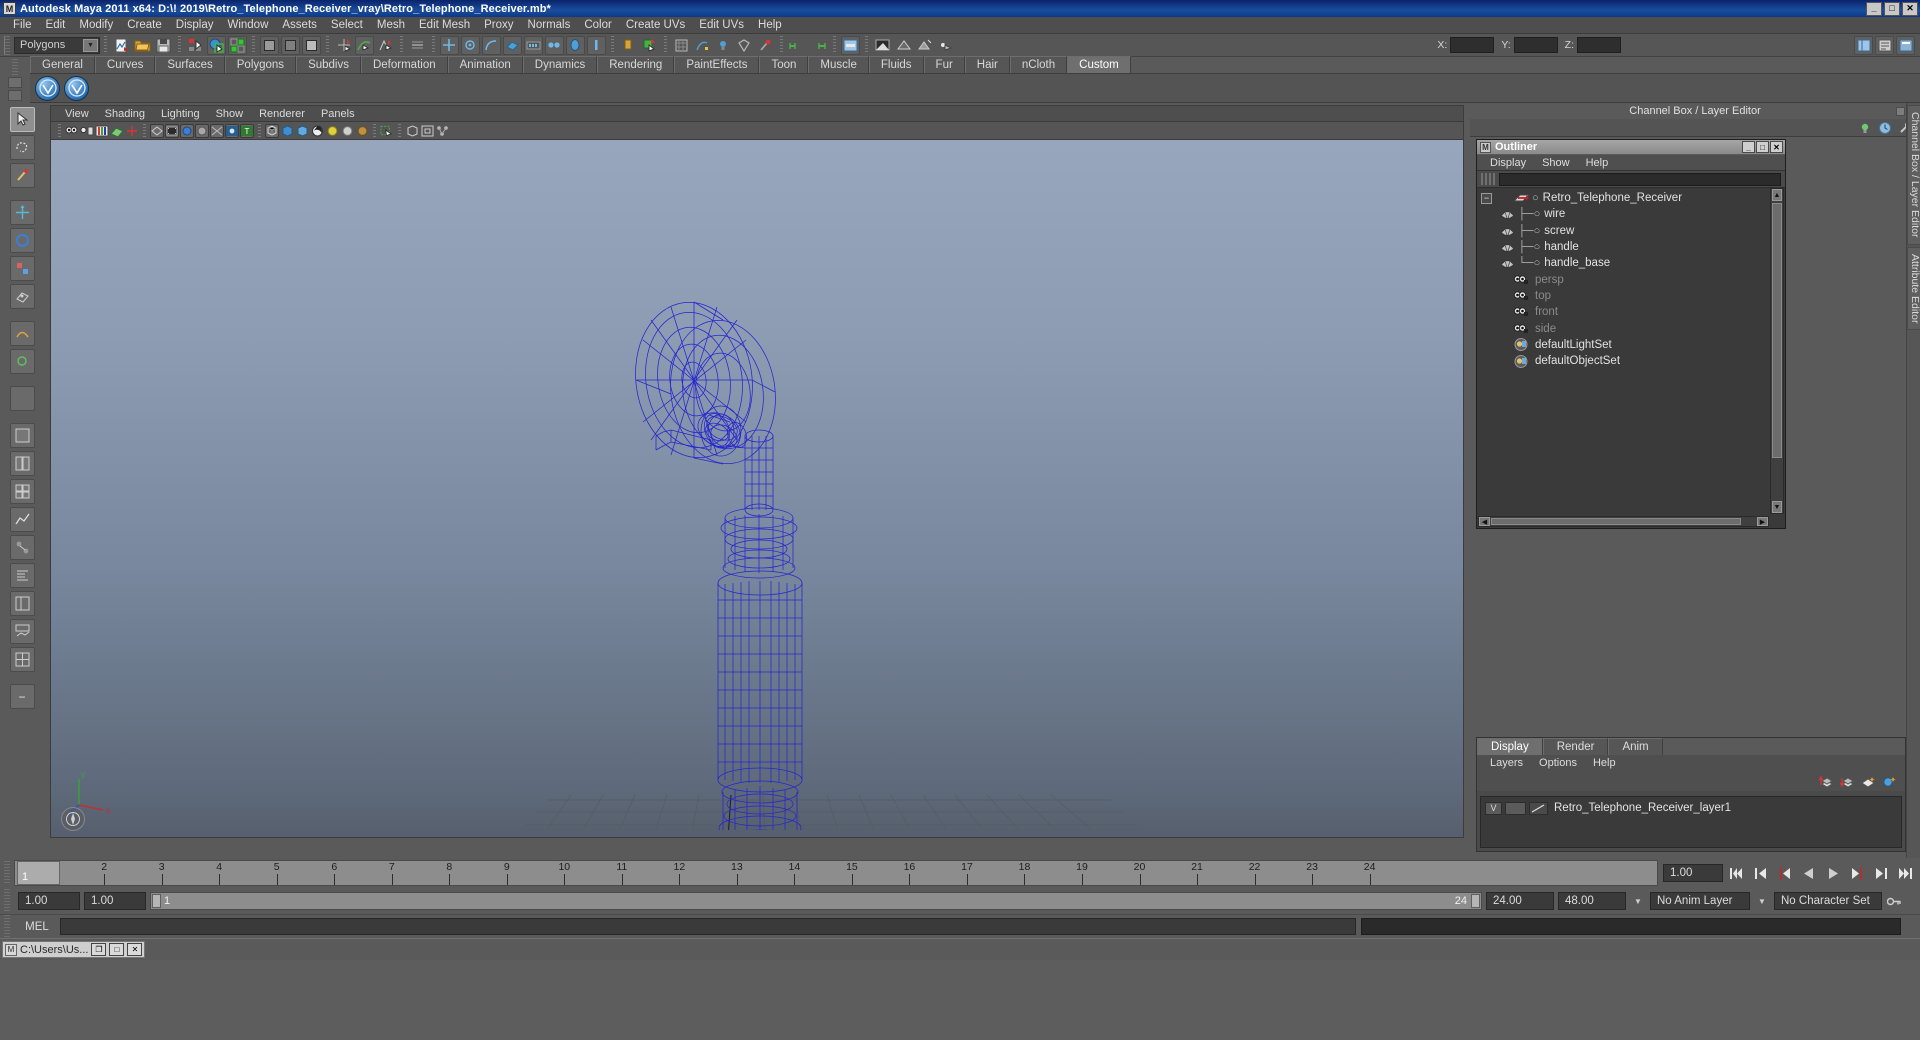  I want to click on lock-attribute-button, so click(628, 45).